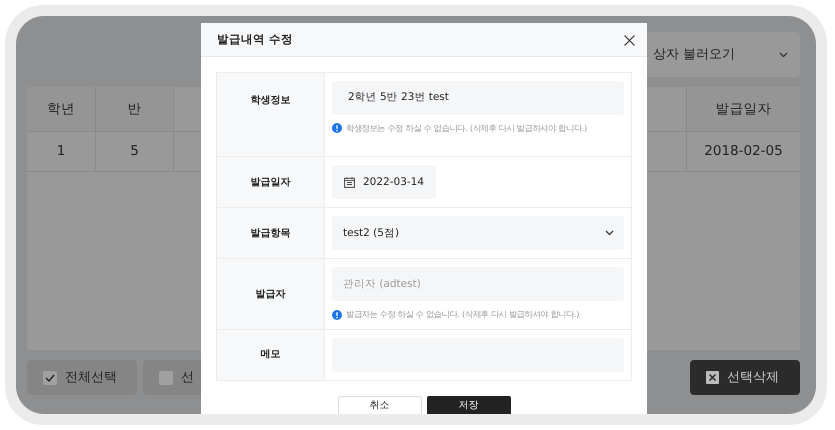 This screenshot has width=835, height=430. I want to click on field-label: 발급일자, so click(271, 182).